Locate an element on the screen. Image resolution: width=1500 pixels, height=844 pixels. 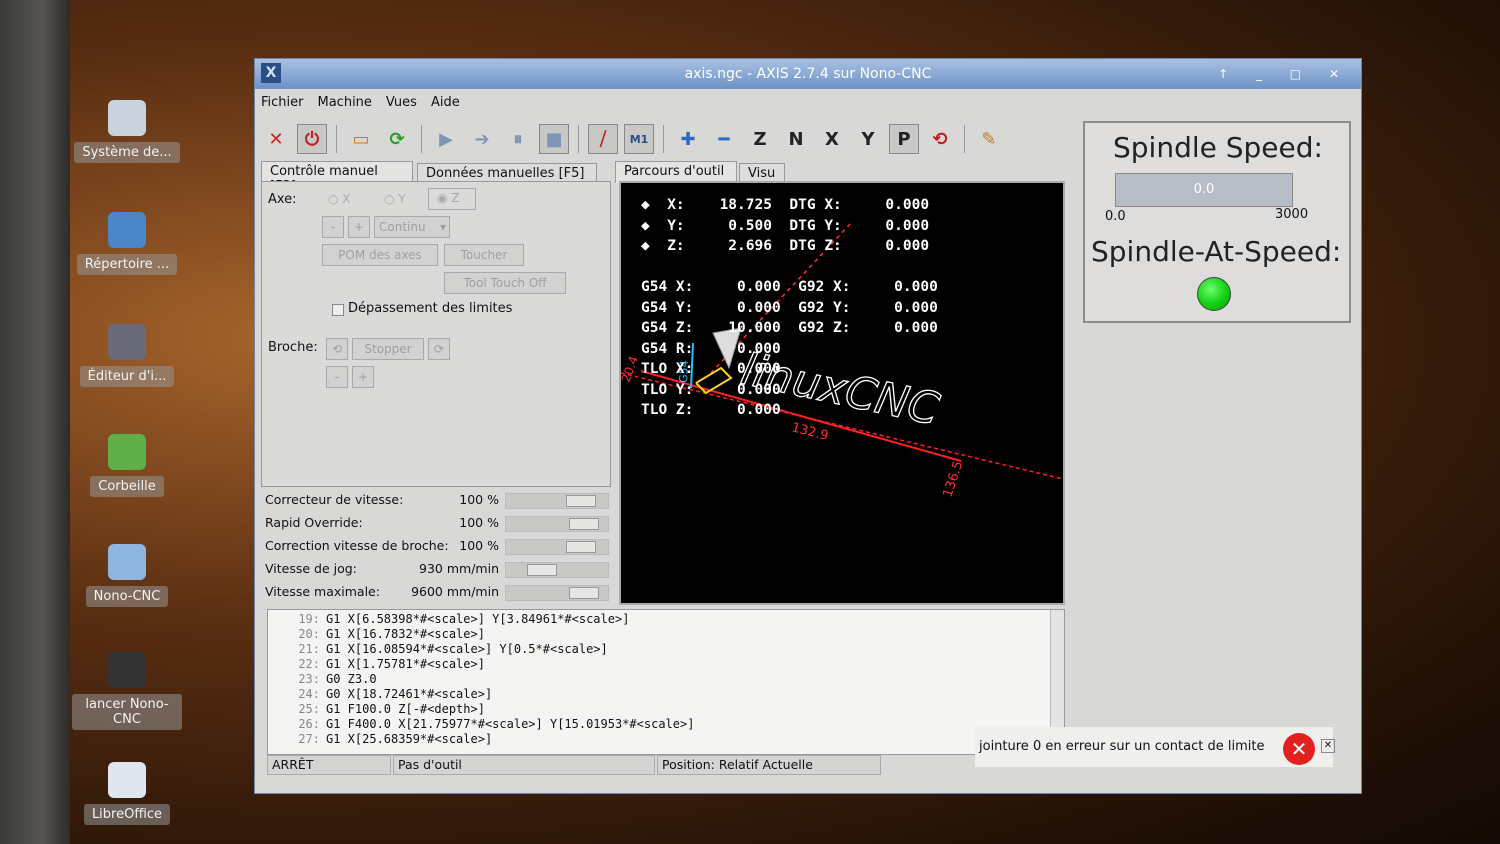
desktop-icon-7: LibreOffice is located at coordinates (127, 793).